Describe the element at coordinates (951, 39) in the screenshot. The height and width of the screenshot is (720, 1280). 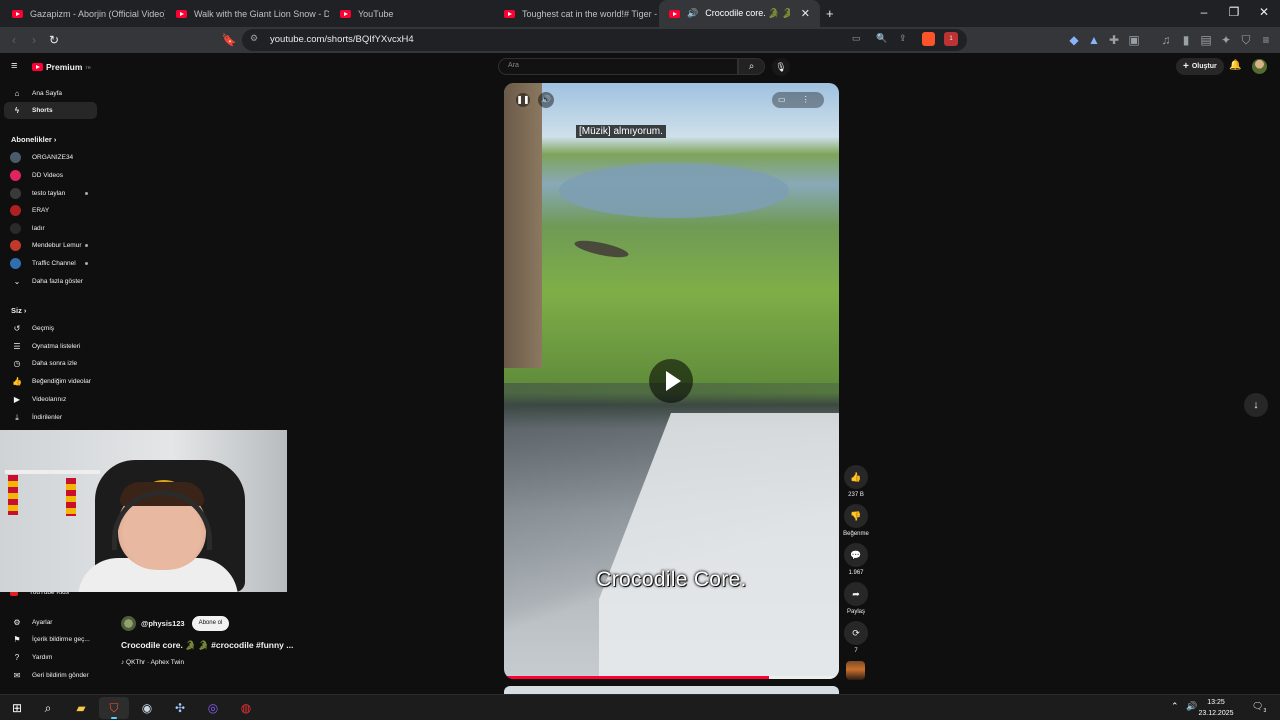
I see `rewards-icon: 1` at that location.